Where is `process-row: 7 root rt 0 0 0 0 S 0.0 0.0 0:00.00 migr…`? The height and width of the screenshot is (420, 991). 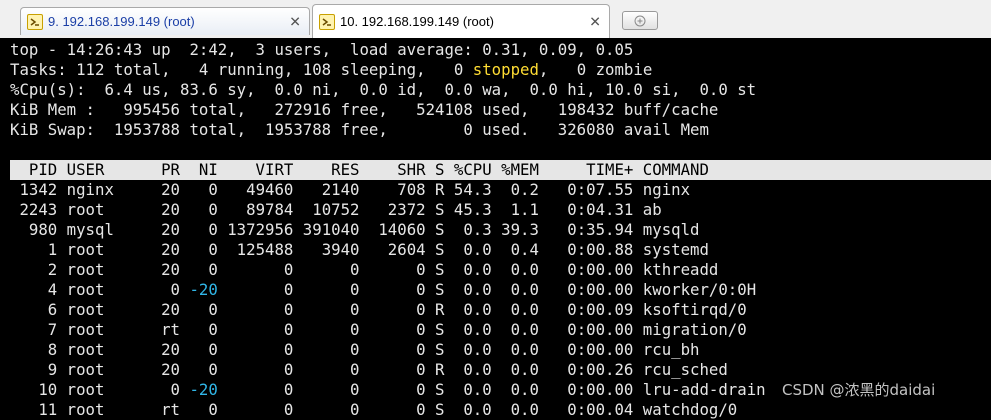
process-row: 7 root rt 0 0 0 0 S 0.0 0.0 0:00.00 migr… is located at coordinates (378, 330).